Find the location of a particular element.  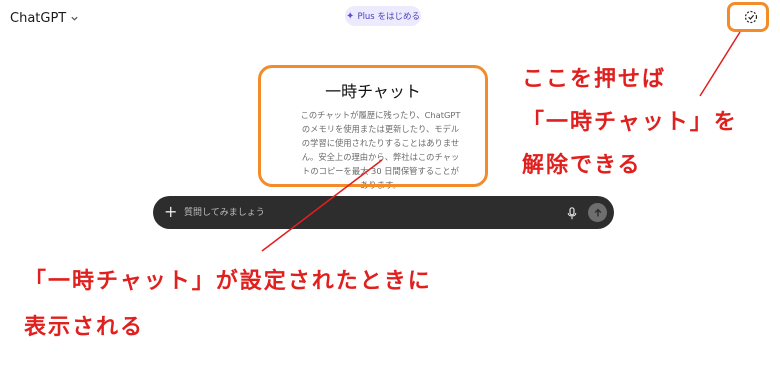

annotation-bottom-line1: 「一時チャット」が設定されたときに is located at coordinates (228, 281).